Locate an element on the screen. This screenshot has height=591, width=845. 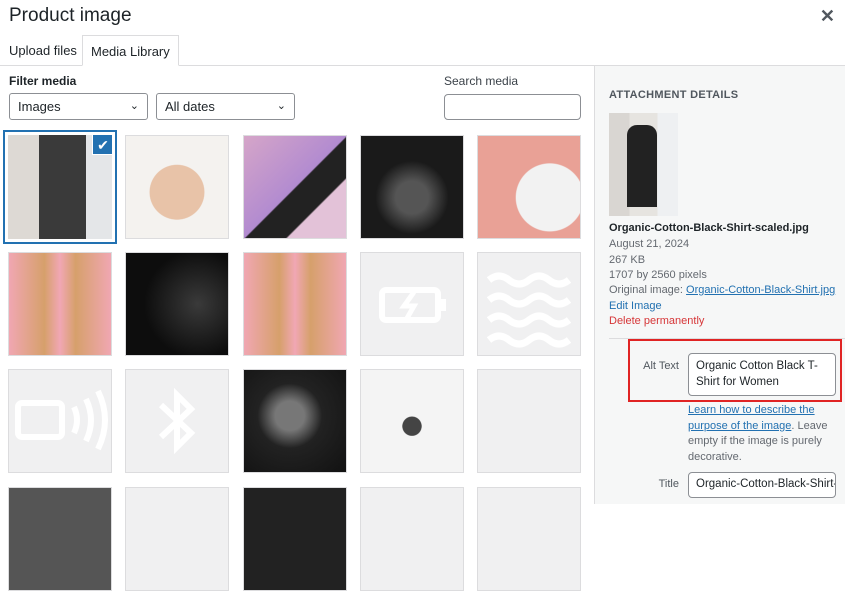
original-image-link: Organic-Cotton-Black-Shirt.jpg is located at coordinates (760, 290).